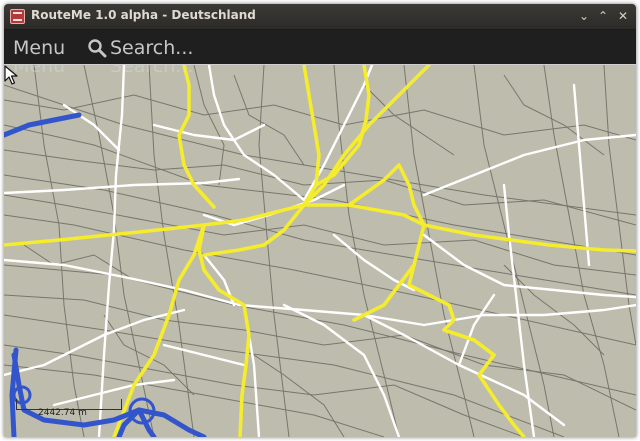 The width and height of the screenshot is (640, 441). Describe the element at coordinates (584, 16) in the screenshot. I see `minimize-button: ⌄` at that location.